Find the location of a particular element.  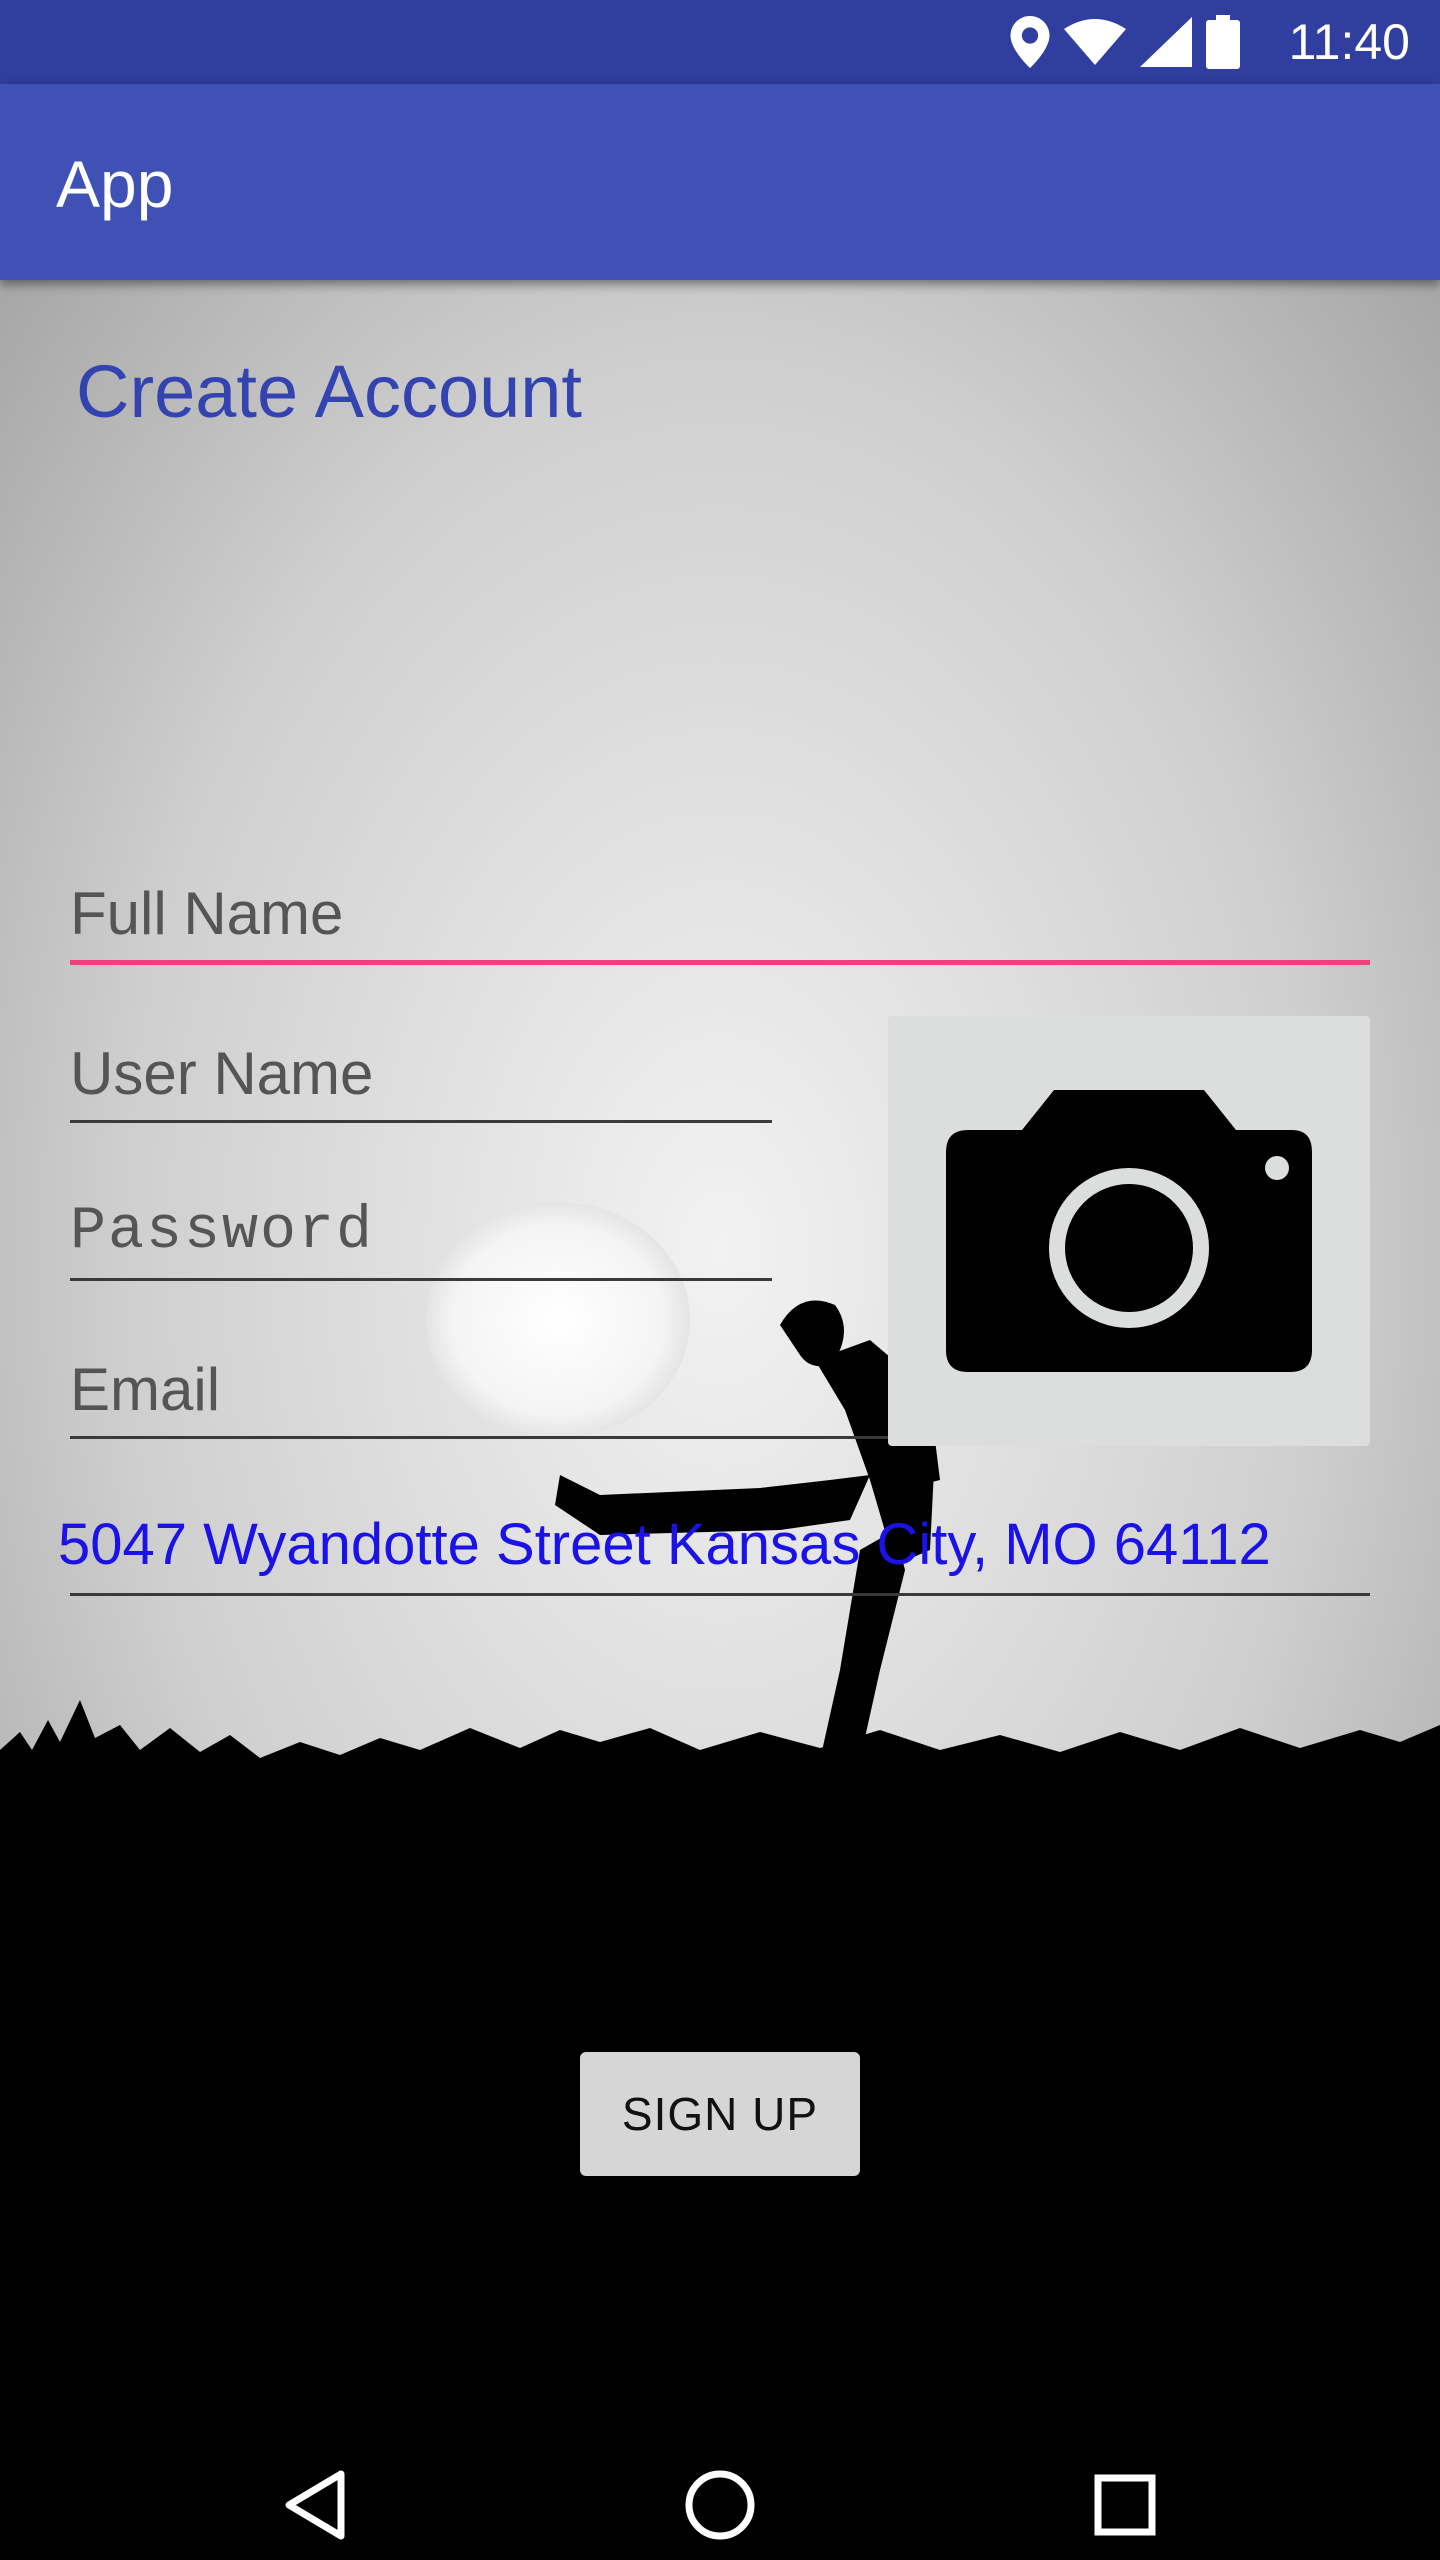

profile-photo-button is located at coordinates (1129, 1231).